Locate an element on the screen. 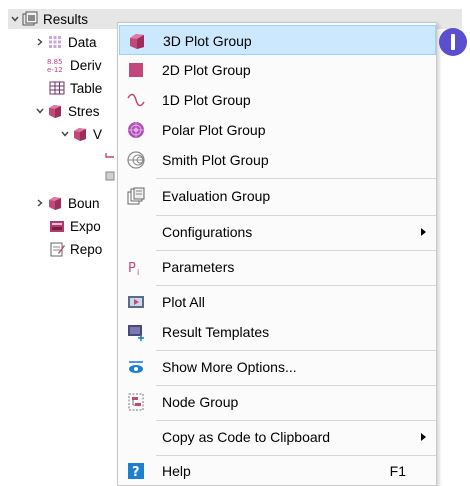 Image resolution: width=470 pixels, height=486 pixels. tree-node-boundary: Boun is located at coordinates (66, 203).